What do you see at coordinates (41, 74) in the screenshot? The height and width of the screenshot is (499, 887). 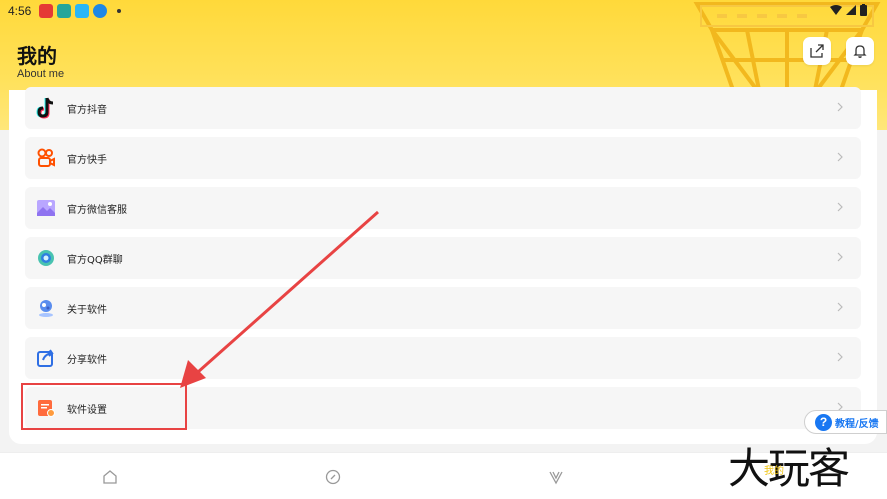 I see `page-subtitle: About me` at bounding box center [41, 74].